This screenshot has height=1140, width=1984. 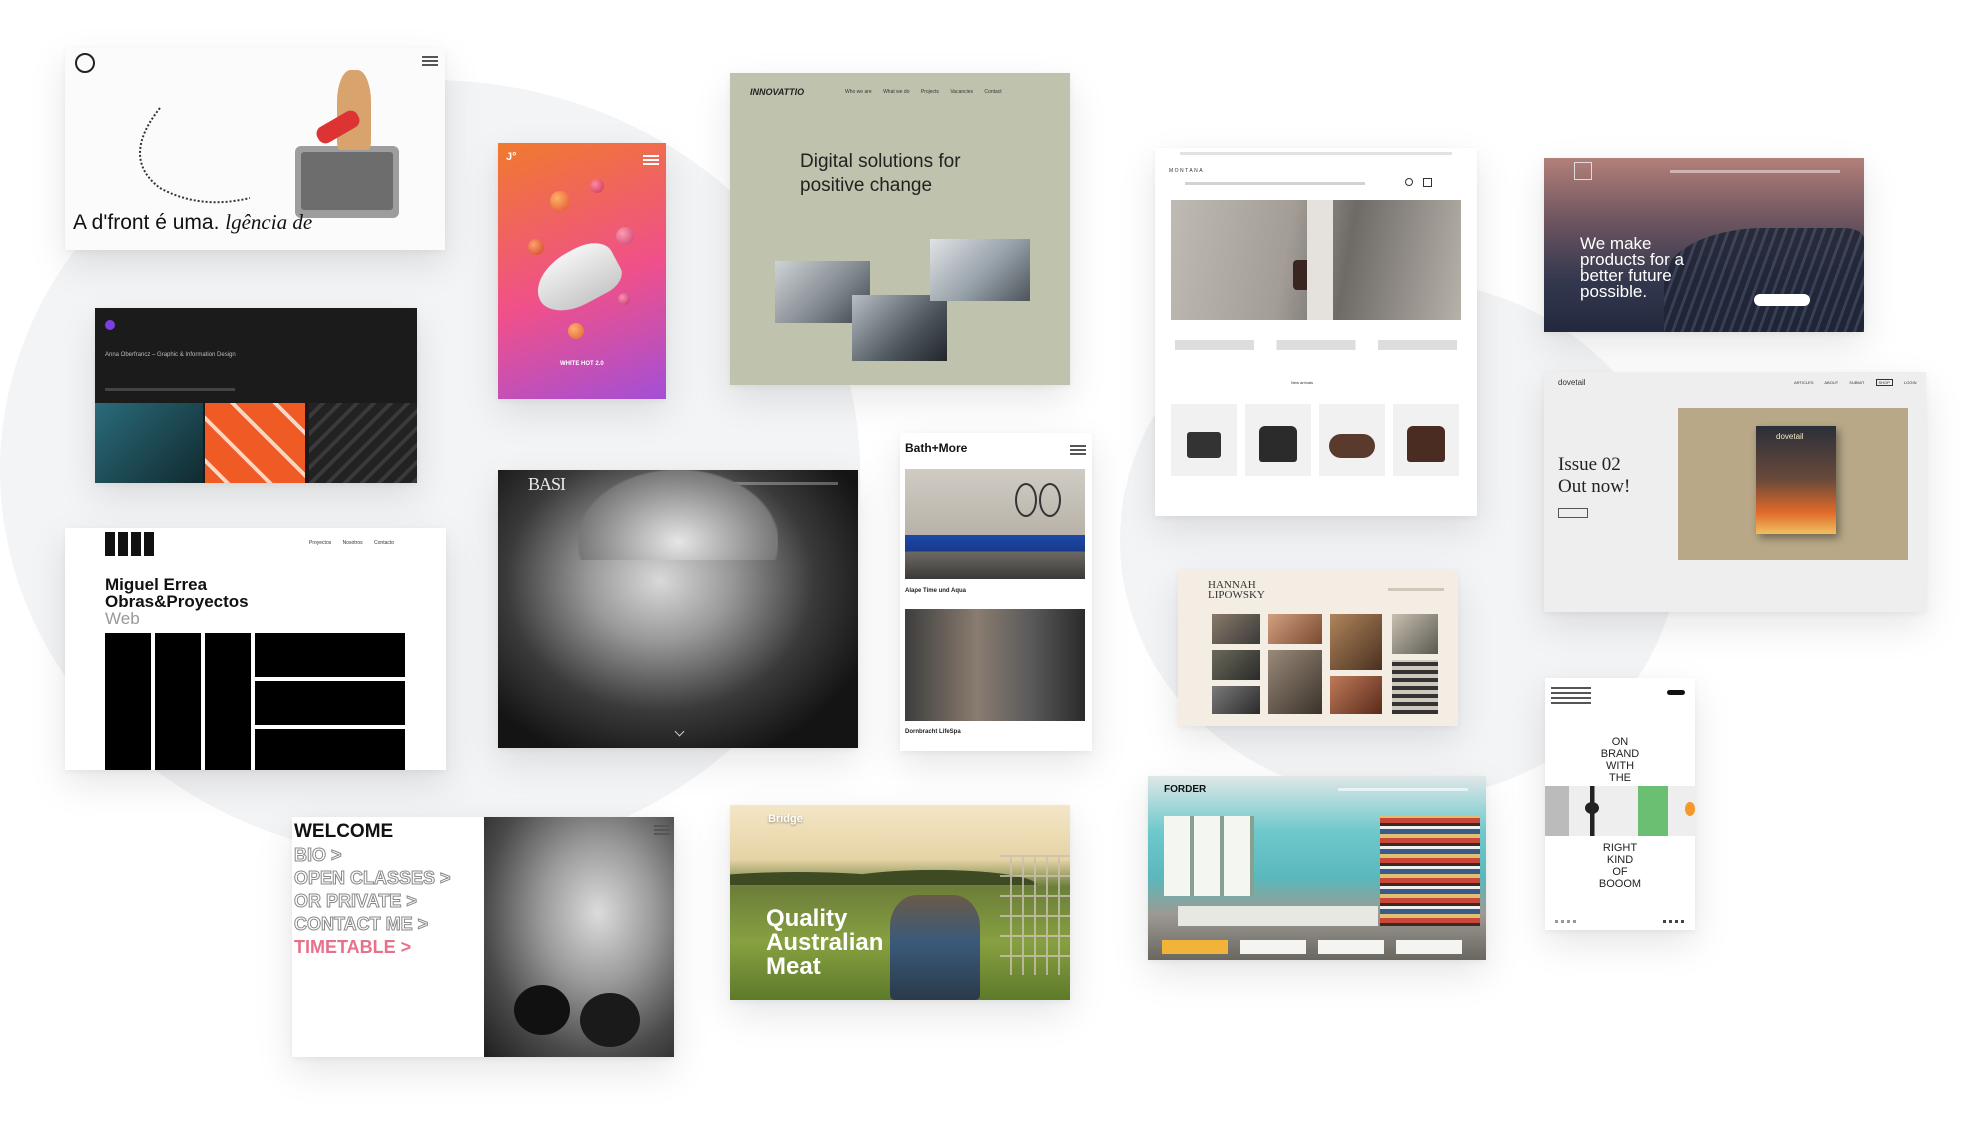 I want to click on nav-item: Projects, so click(x=930, y=92).